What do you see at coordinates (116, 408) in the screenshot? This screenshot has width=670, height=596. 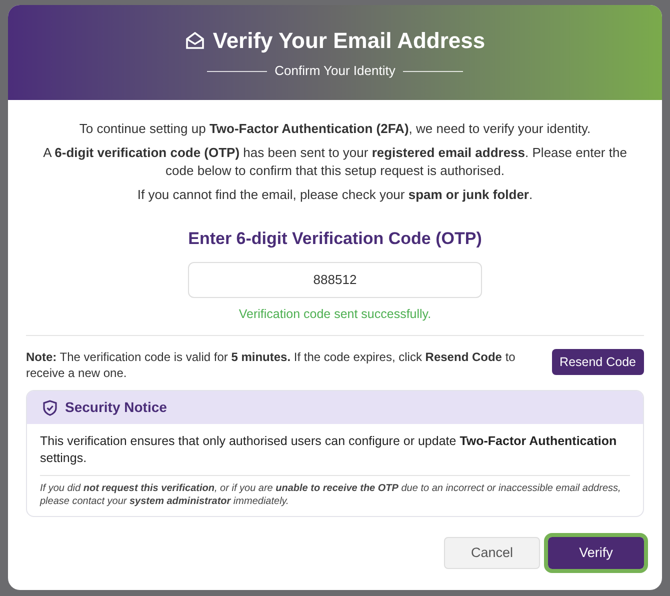 I see `security-notice-title: Security Notice` at bounding box center [116, 408].